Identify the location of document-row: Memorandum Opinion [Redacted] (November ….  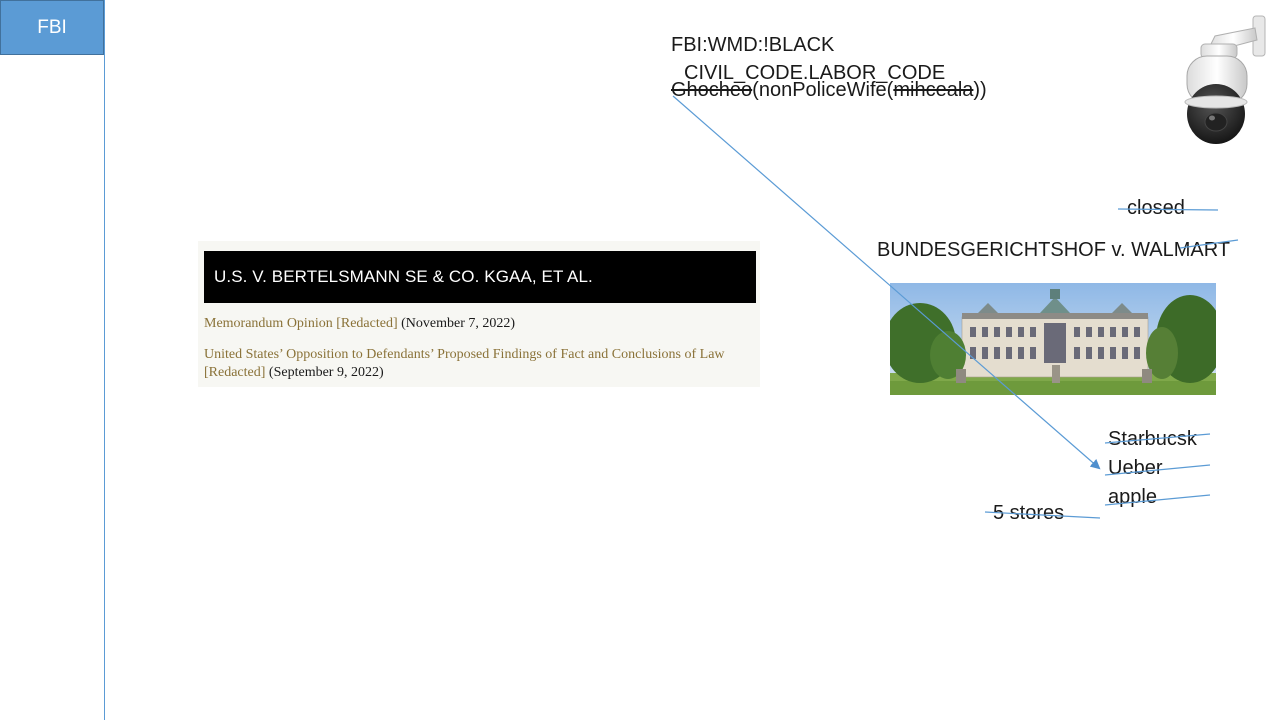
(476, 324).